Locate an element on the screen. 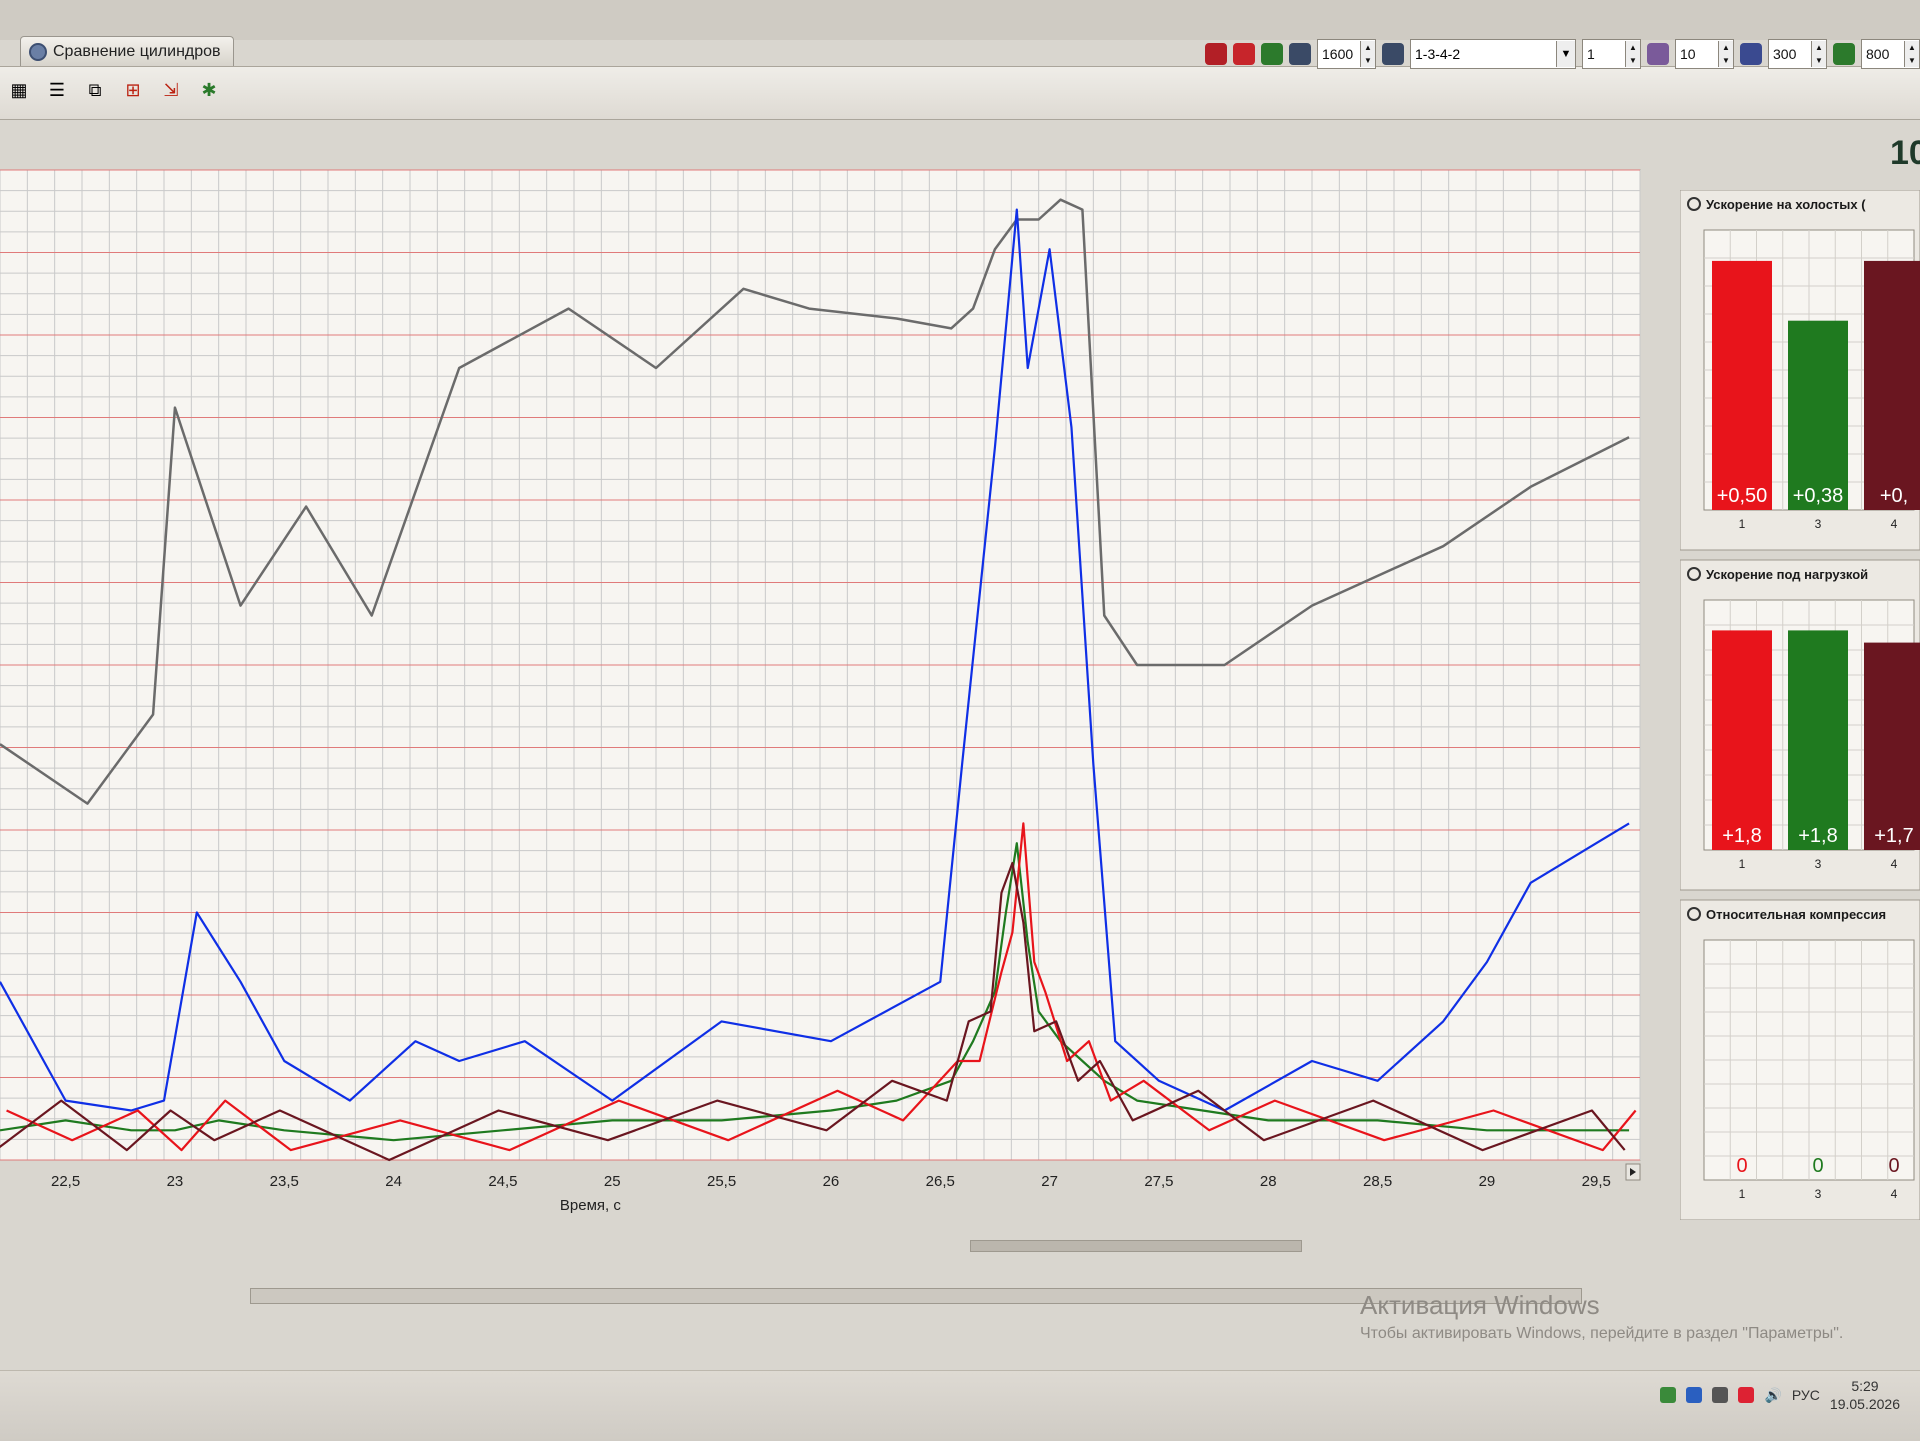  window-top-strip is located at coordinates (960, 20).